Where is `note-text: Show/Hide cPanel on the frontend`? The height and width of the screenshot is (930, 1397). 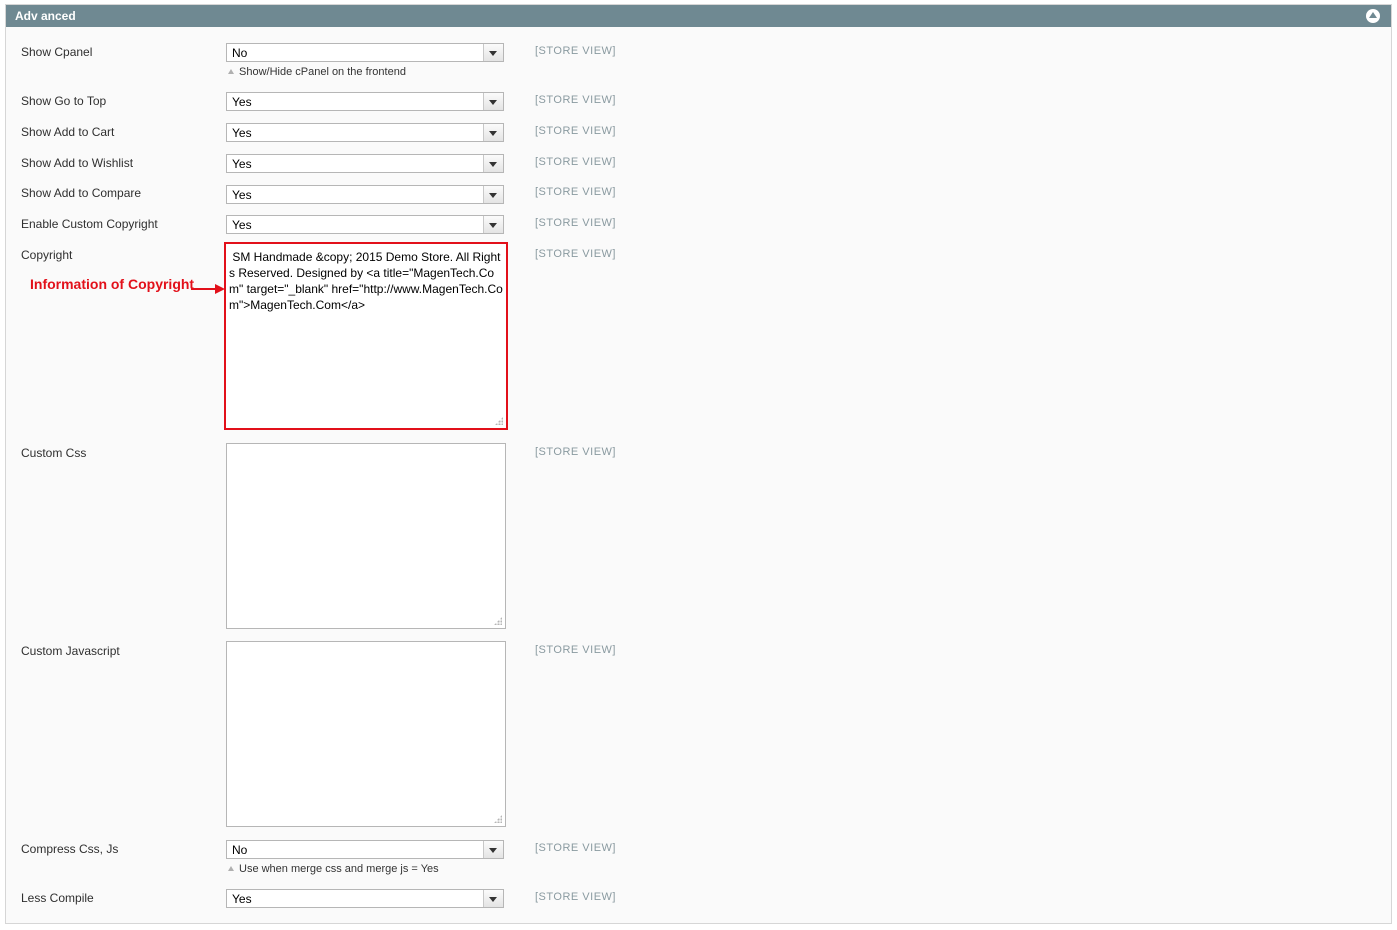 note-text: Show/Hide cPanel on the frontend is located at coordinates (322, 72).